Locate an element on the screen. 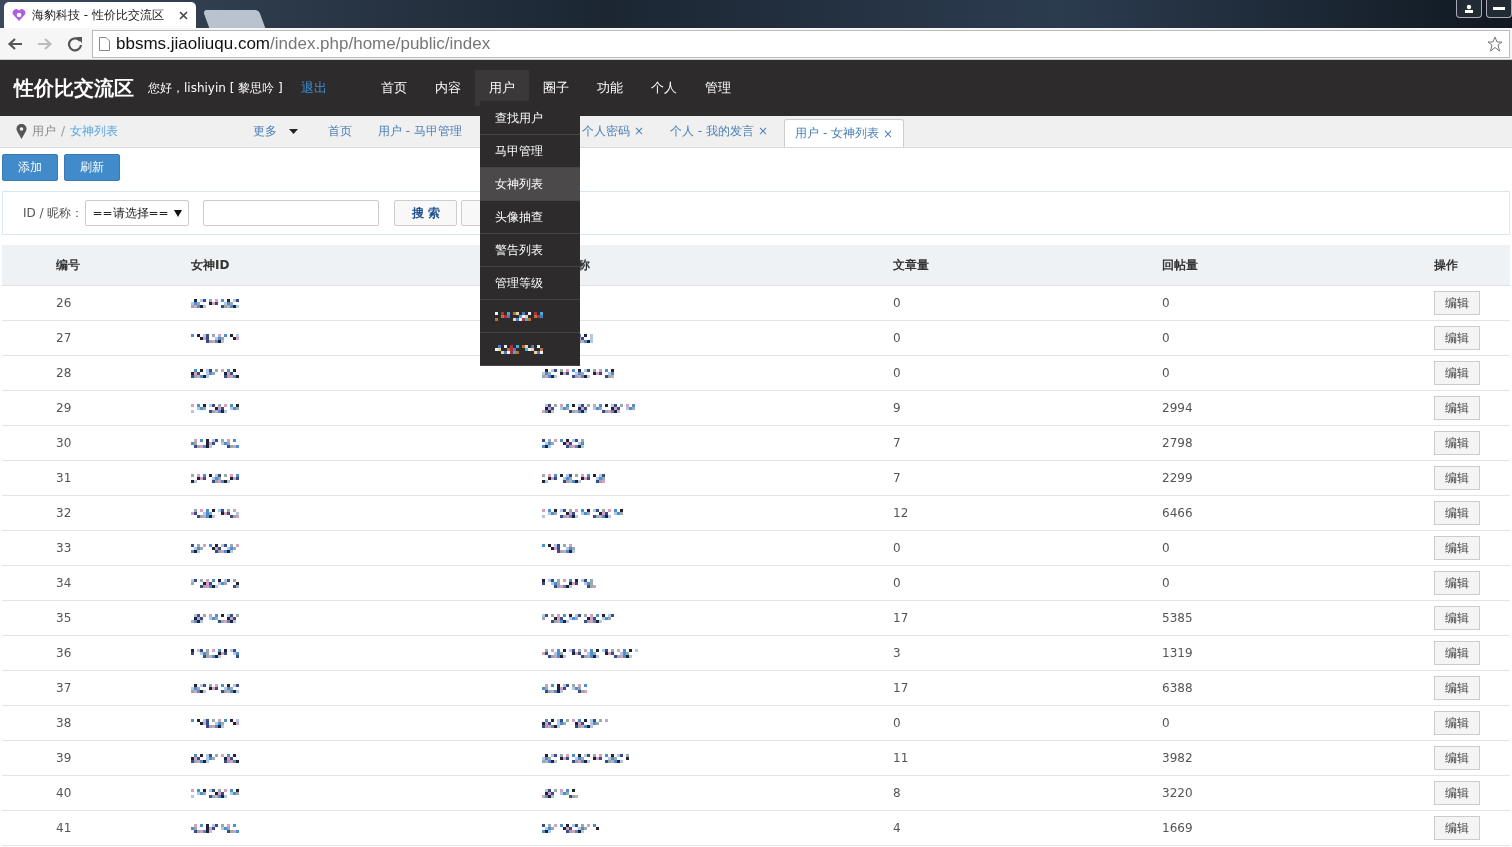  url-path: /index.php/home/public/index is located at coordinates (380, 43).